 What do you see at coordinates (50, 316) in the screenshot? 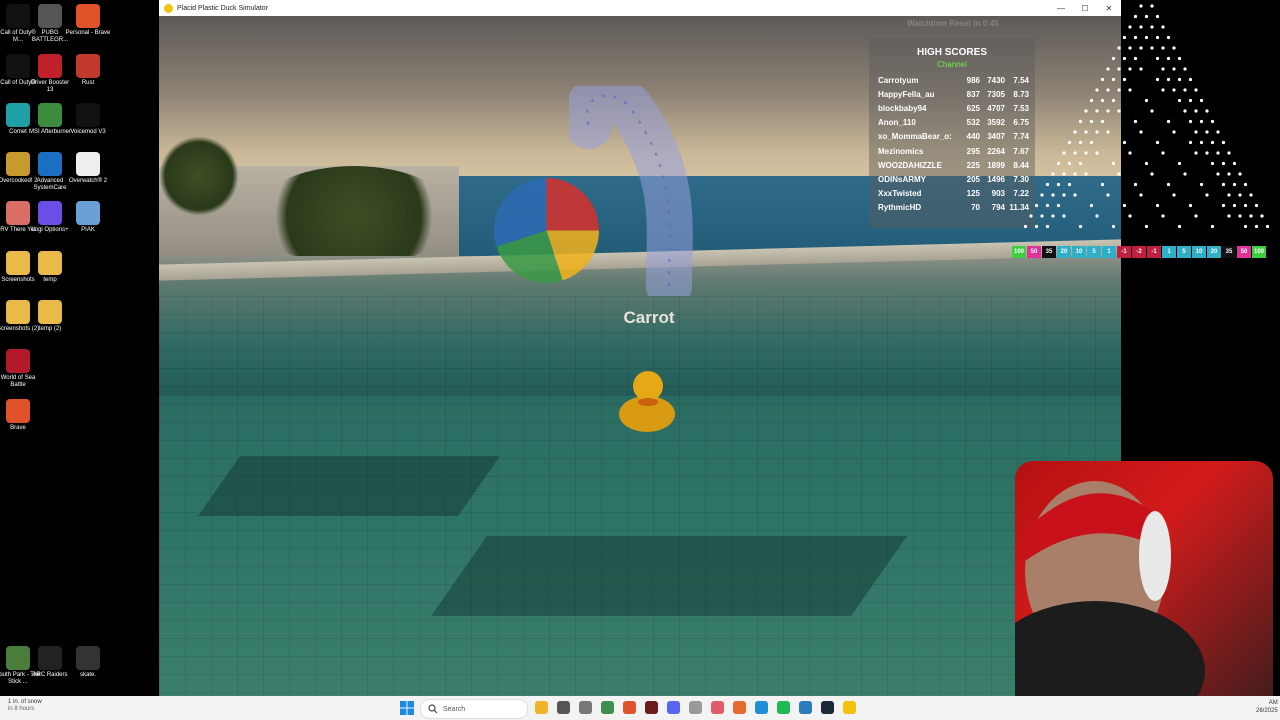
I see `desktop-icon: temp (2)` at bounding box center [50, 316].